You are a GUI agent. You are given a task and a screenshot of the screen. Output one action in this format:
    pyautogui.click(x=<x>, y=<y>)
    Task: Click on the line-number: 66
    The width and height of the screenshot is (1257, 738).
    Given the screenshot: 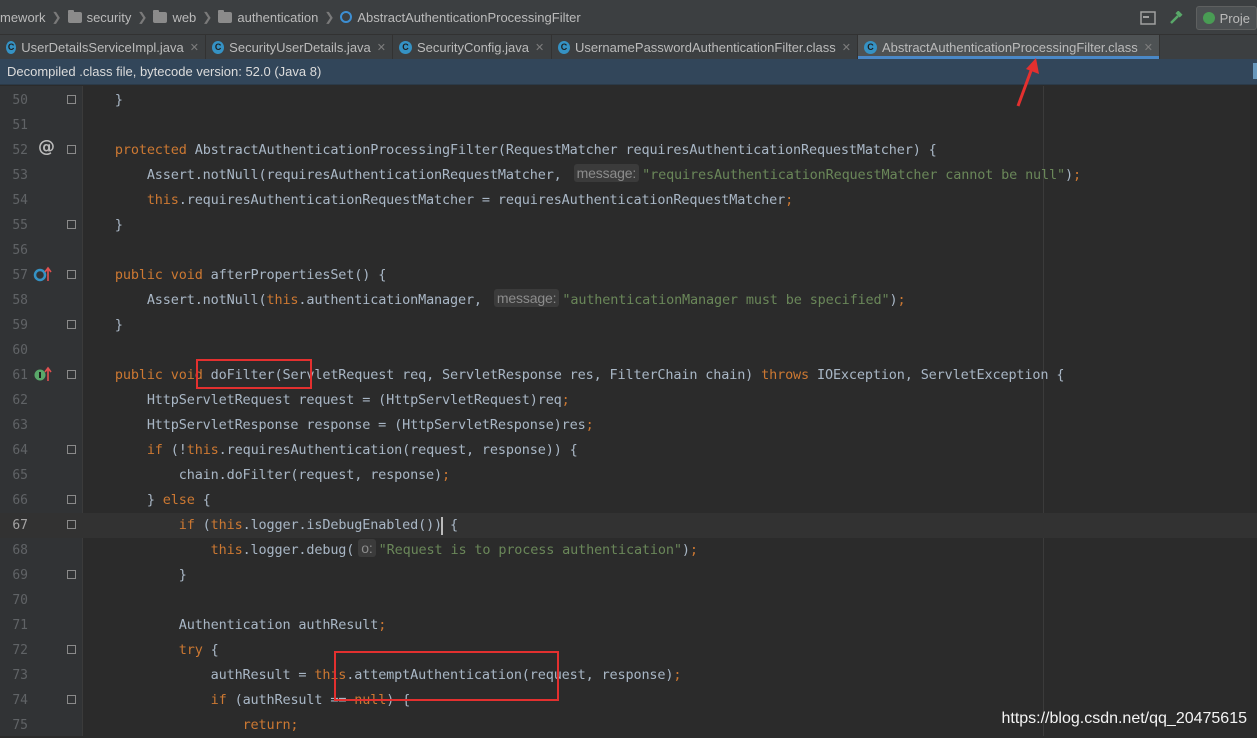 What is the action you would take?
    pyautogui.click(x=20, y=500)
    